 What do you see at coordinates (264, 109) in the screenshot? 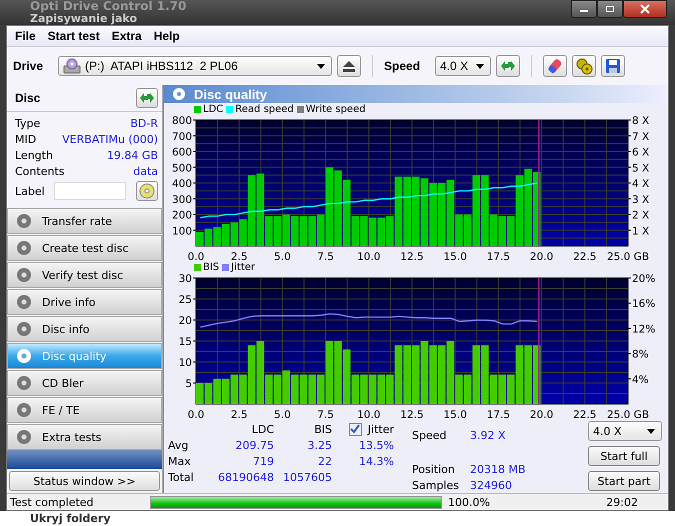
I see `legend-label: Read speed` at bounding box center [264, 109].